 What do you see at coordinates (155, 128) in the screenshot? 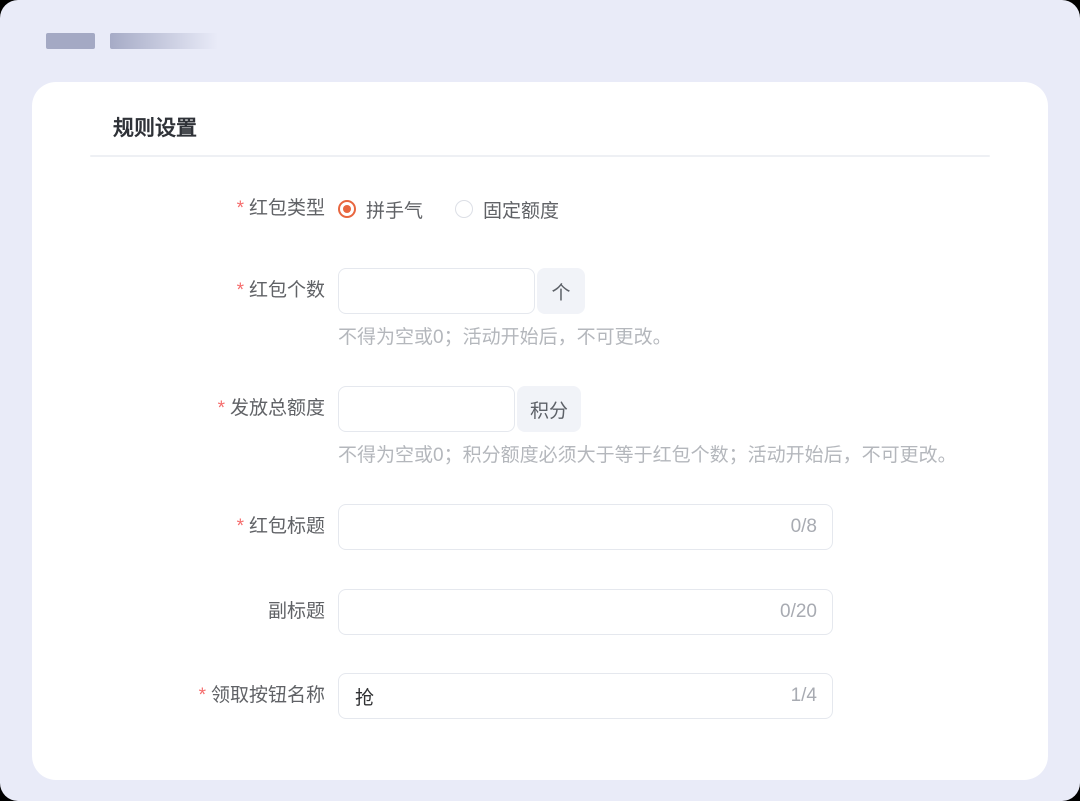
I see `section-title: 规则设置` at bounding box center [155, 128].